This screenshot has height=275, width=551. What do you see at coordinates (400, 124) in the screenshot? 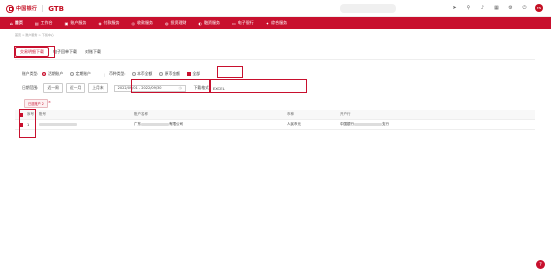
I see `row-bank: 中国银行 支行` at bounding box center [400, 124].